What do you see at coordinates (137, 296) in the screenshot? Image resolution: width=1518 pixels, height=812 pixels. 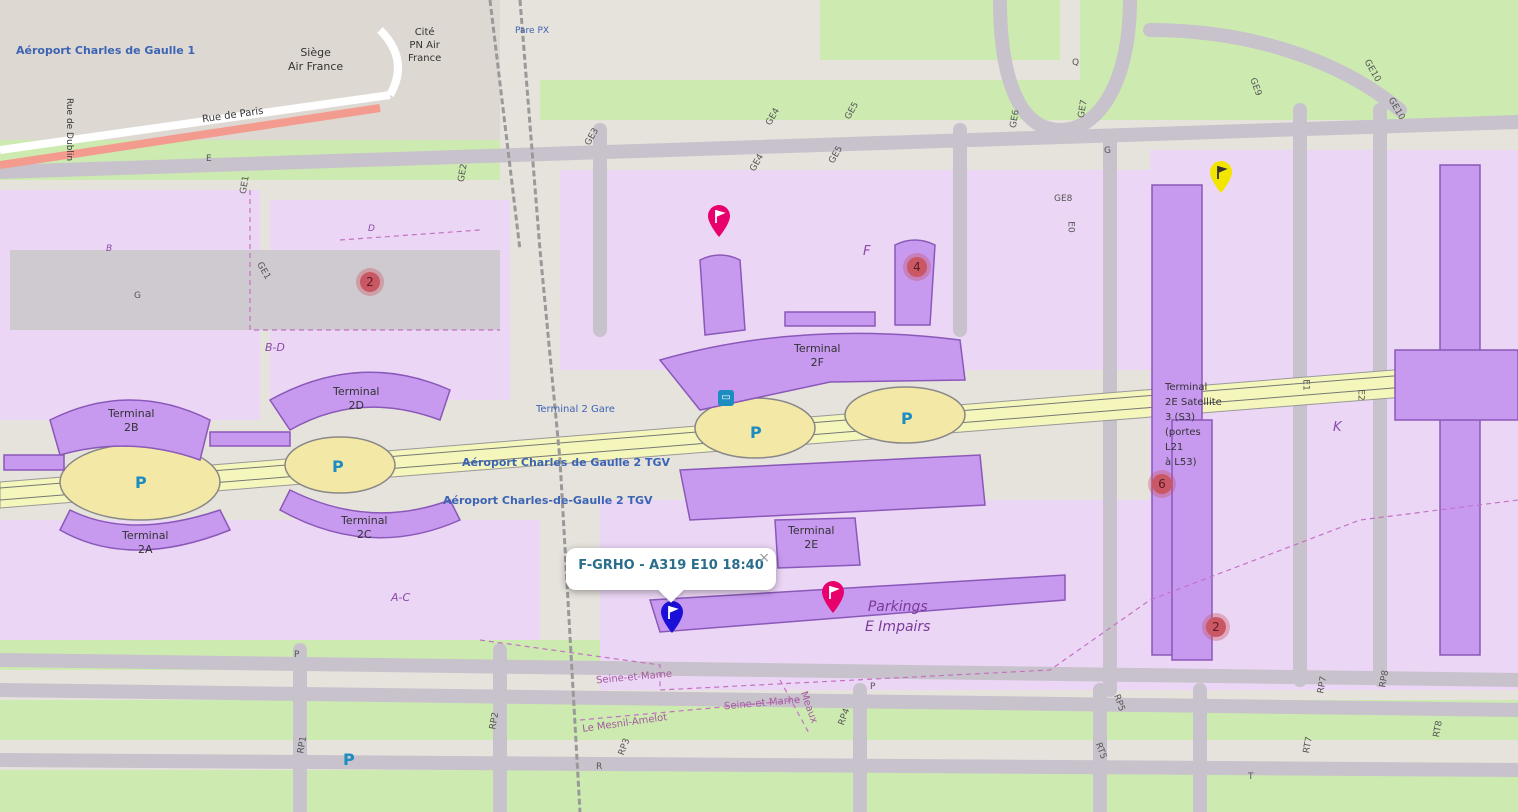 I see `area-g-label: G` at bounding box center [137, 296].